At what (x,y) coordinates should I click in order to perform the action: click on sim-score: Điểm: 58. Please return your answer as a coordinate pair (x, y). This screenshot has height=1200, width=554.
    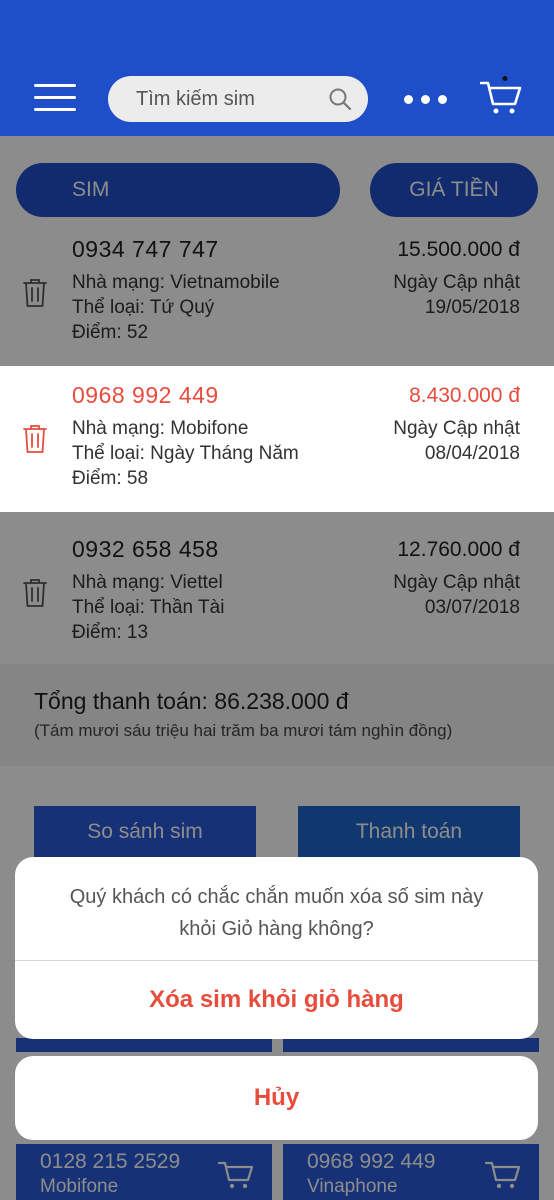
    Looking at the image, I should click on (110, 478).